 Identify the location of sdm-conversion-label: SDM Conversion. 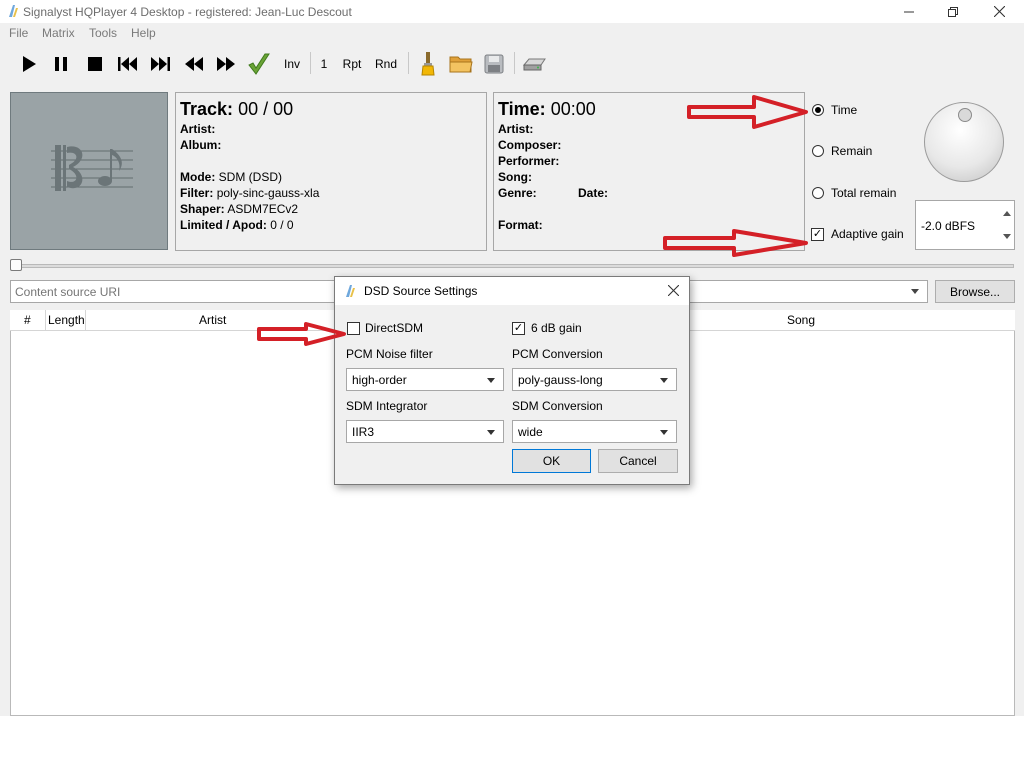
(557, 406).